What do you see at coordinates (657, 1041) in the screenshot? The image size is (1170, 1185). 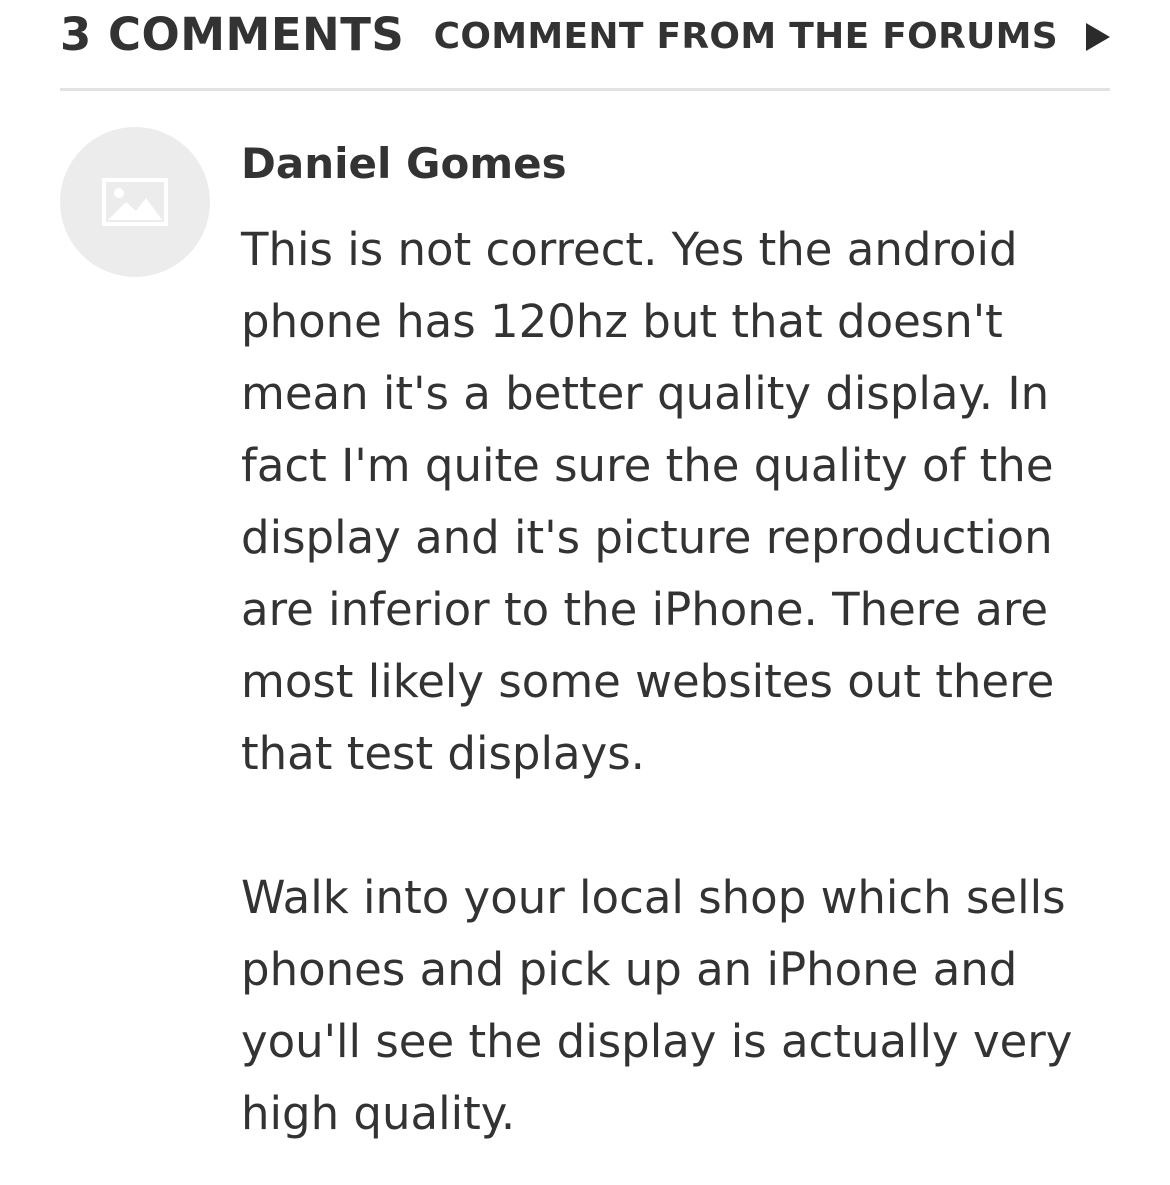 I see `comment-line: you'll see the display is actually very` at bounding box center [657, 1041].